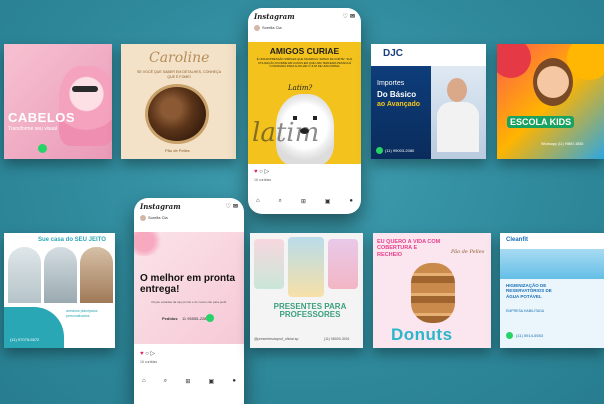 The width and height of the screenshot is (604, 404). What do you see at coordinates (517, 240) in the screenshot?
I see `clean-logo: Cleanfit` at bounding box center [517, 240].